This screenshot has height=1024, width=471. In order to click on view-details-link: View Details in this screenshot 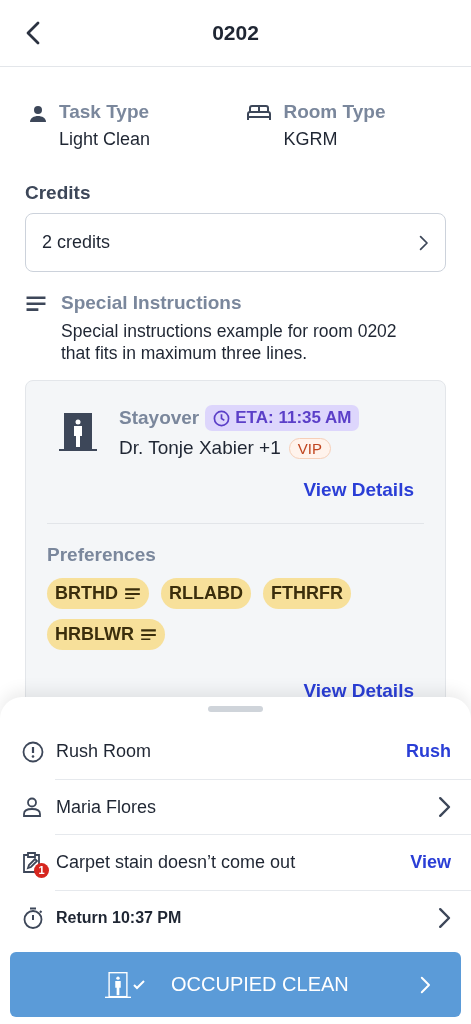, I will do `click(230, 490)`.